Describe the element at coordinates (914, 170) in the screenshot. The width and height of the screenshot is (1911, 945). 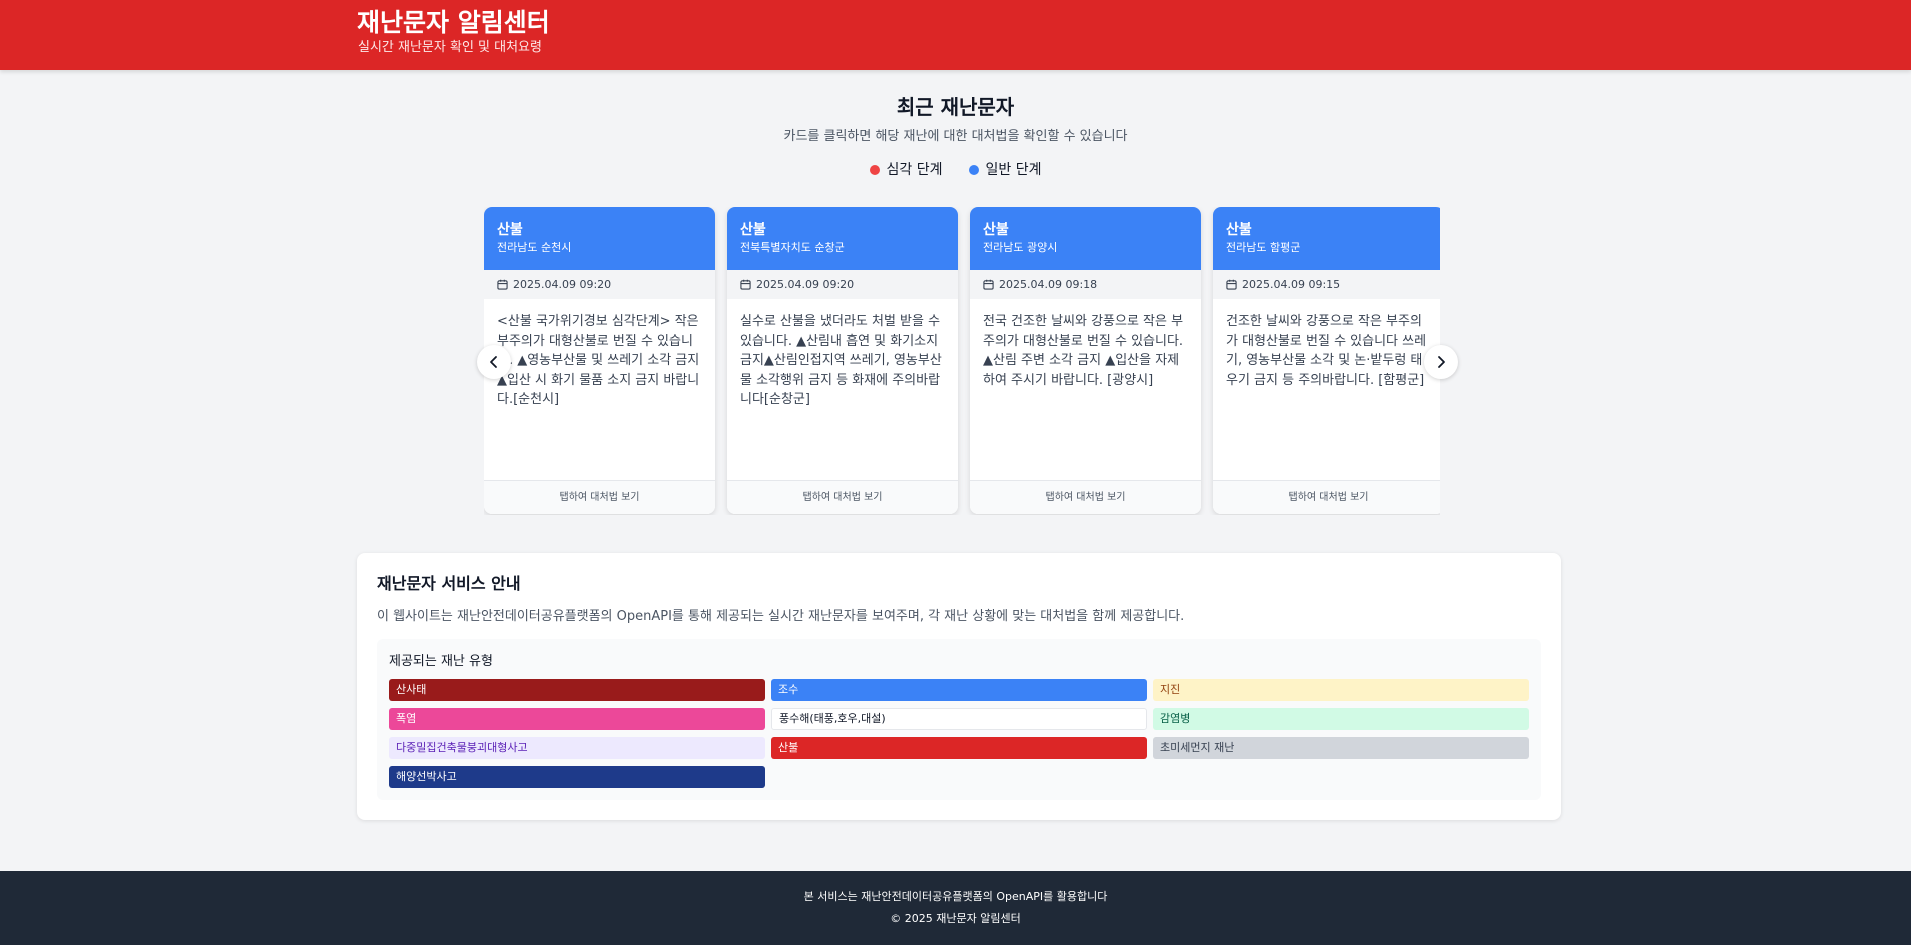
I see `legend-label-severe: 심각 단계` at that location.